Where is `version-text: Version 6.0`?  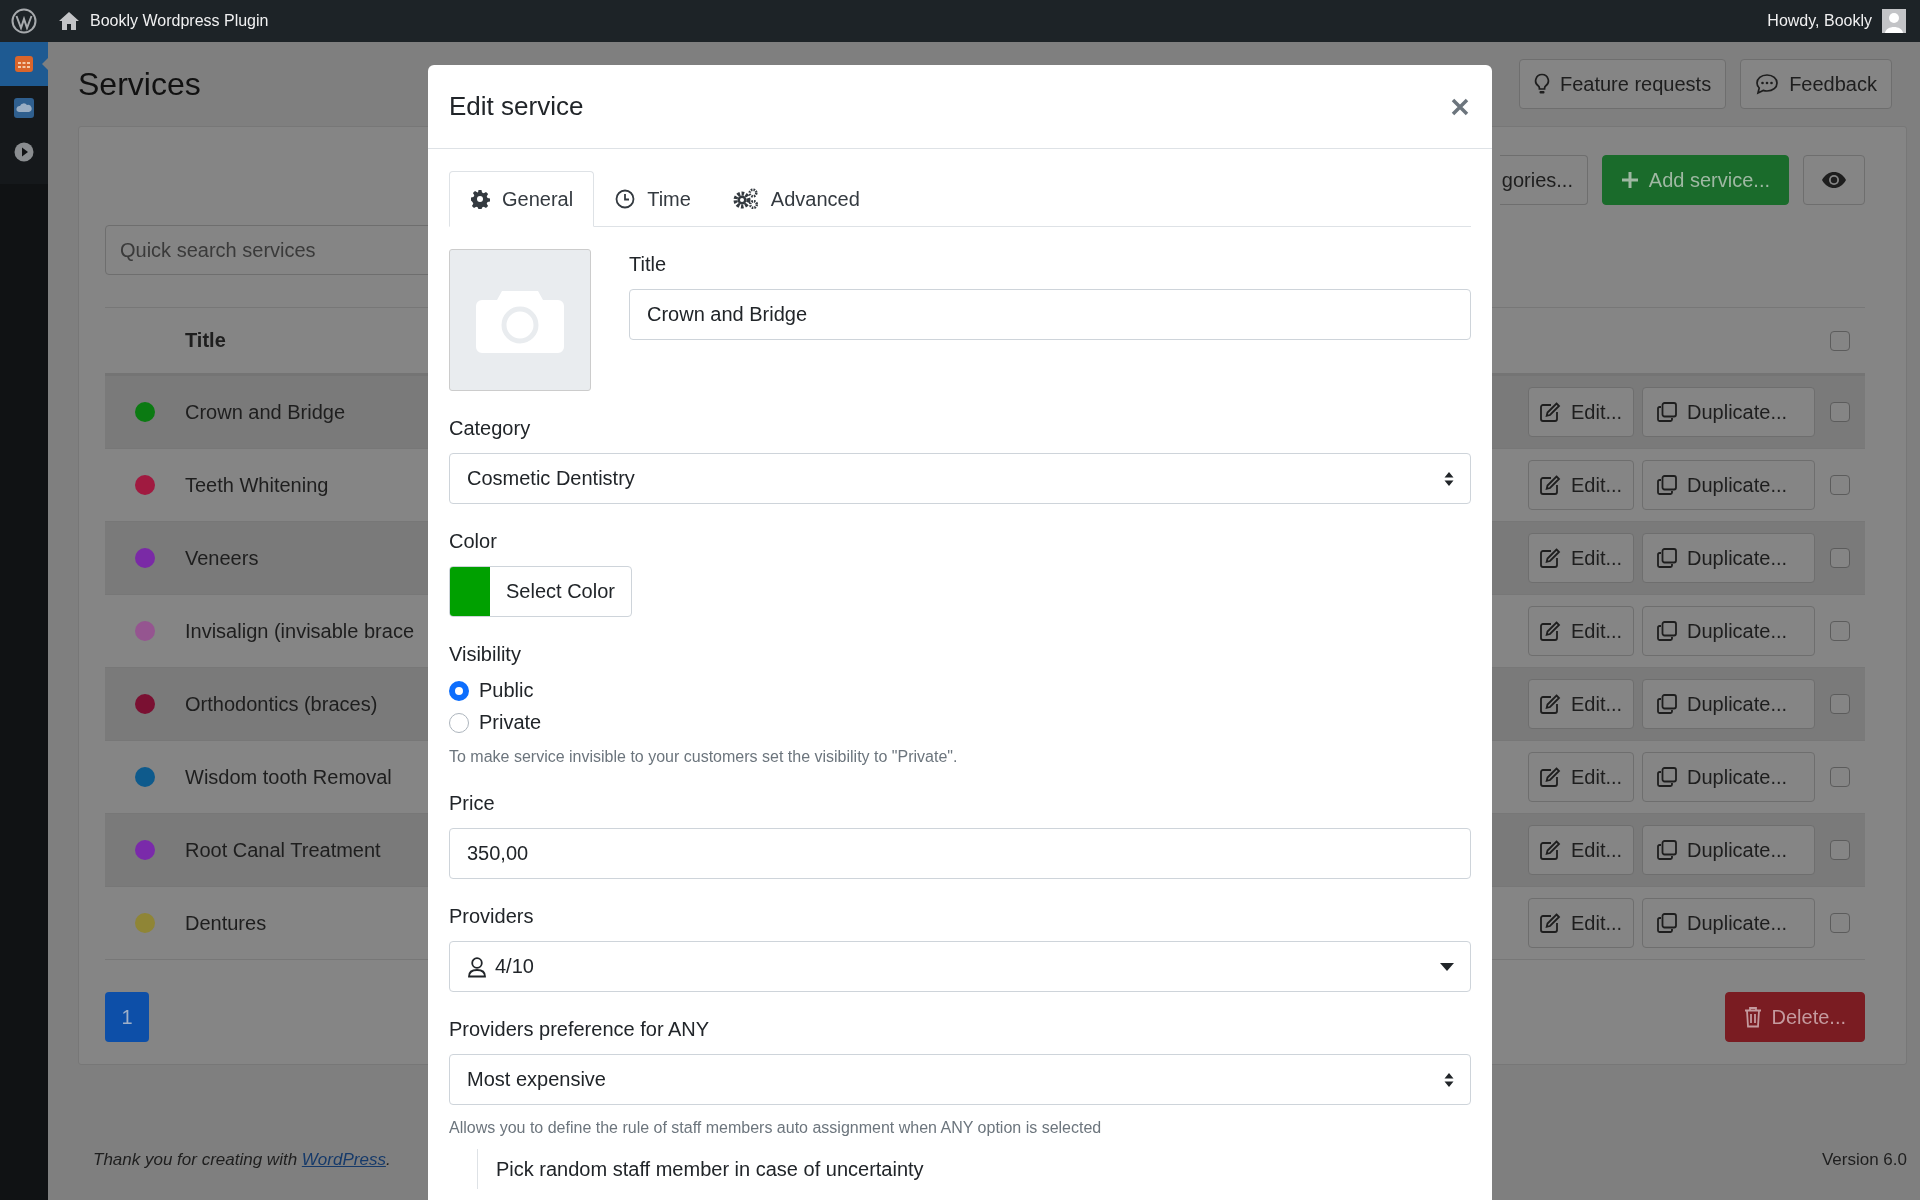 version-text: Version 6.0 is located at coordinates (1864, 1160).